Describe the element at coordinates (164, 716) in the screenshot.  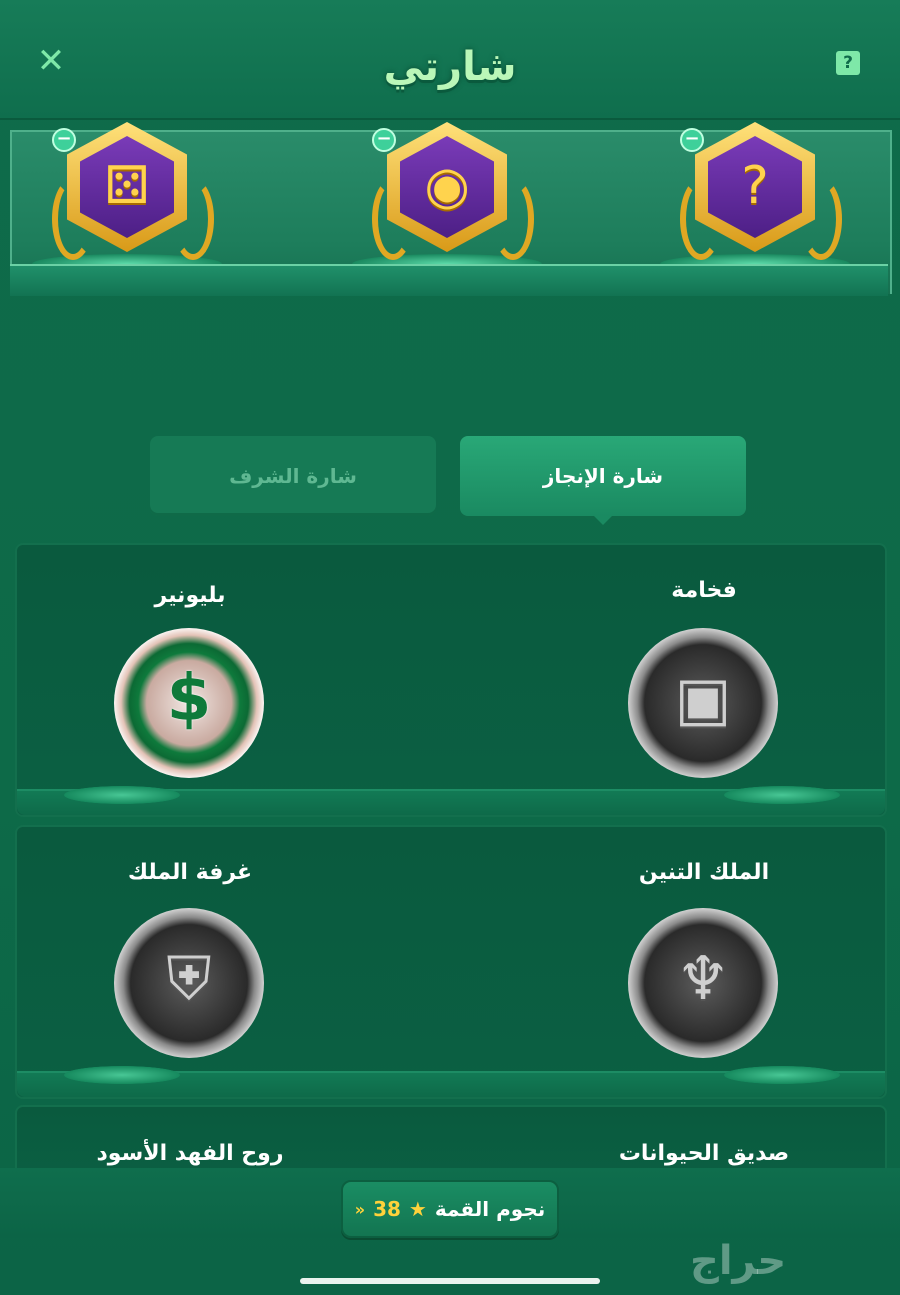
I see `billionaire-medal: $` at that location.